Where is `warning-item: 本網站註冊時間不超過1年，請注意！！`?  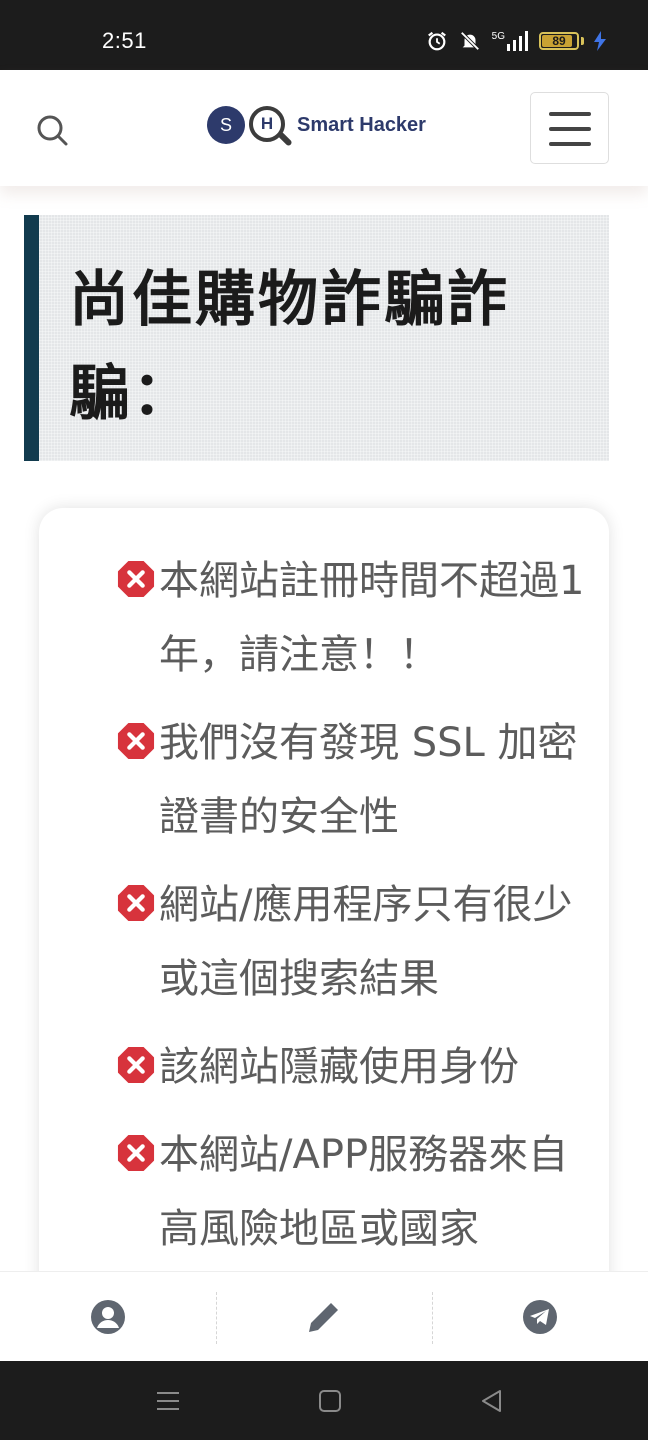
warning-item: 本網站註冊時間不超過1年，請注意！！ is located at coordinates (352, 618).